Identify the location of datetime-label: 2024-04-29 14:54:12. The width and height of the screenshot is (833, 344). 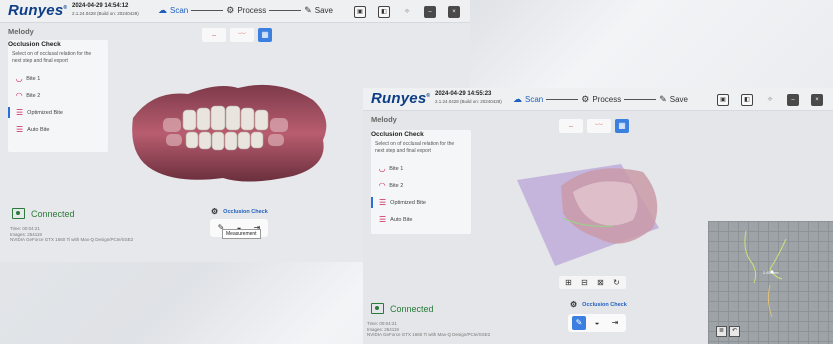
(100, 6).